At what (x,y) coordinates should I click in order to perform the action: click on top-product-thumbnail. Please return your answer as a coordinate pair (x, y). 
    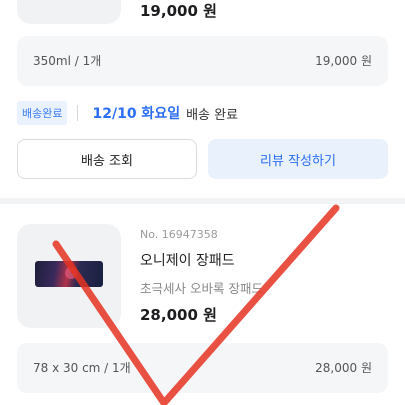
    Looking at the image, I should click on (69, 12).